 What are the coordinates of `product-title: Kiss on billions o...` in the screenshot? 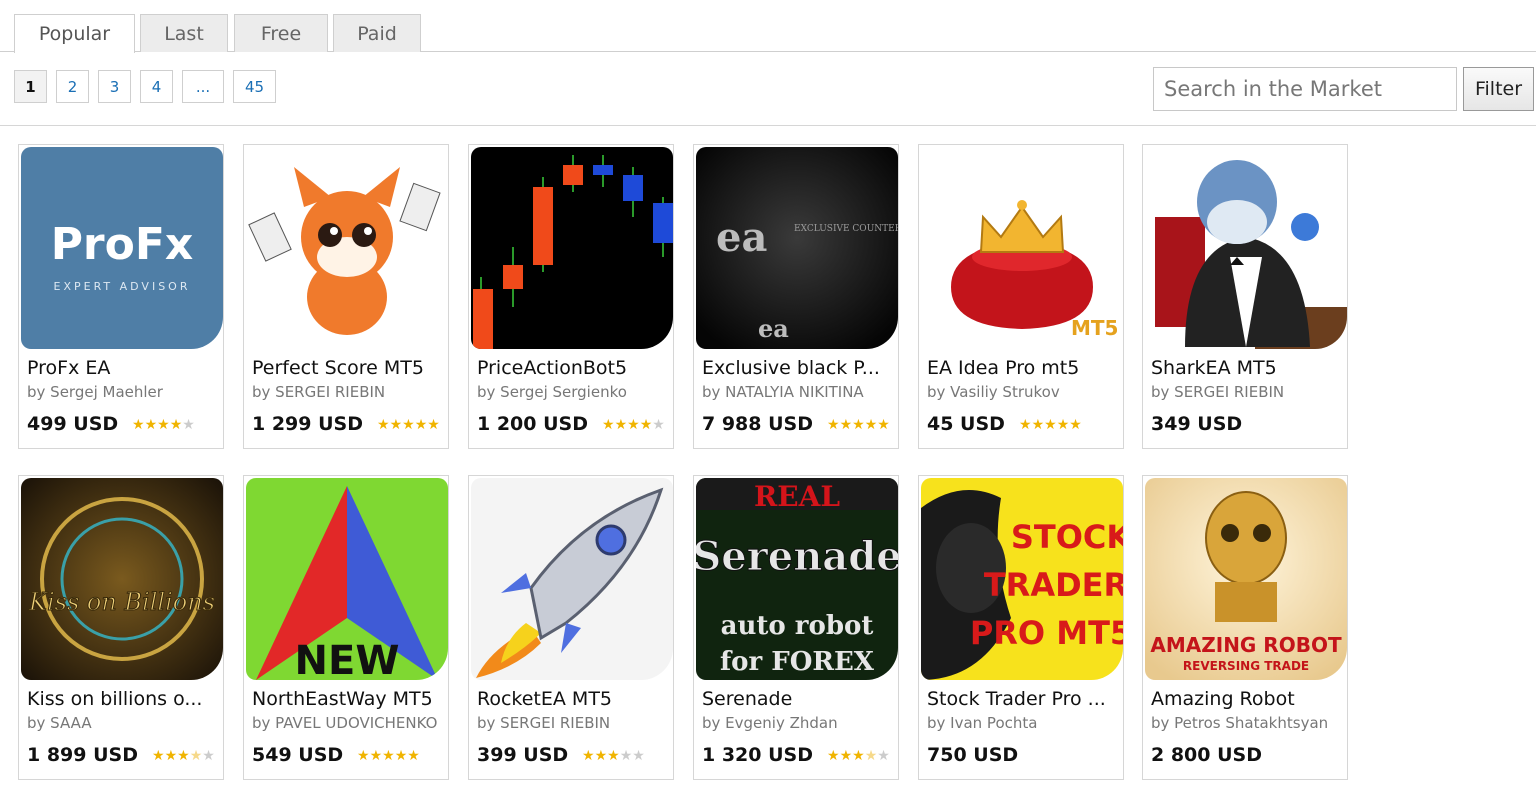 It's located at (122, 699).